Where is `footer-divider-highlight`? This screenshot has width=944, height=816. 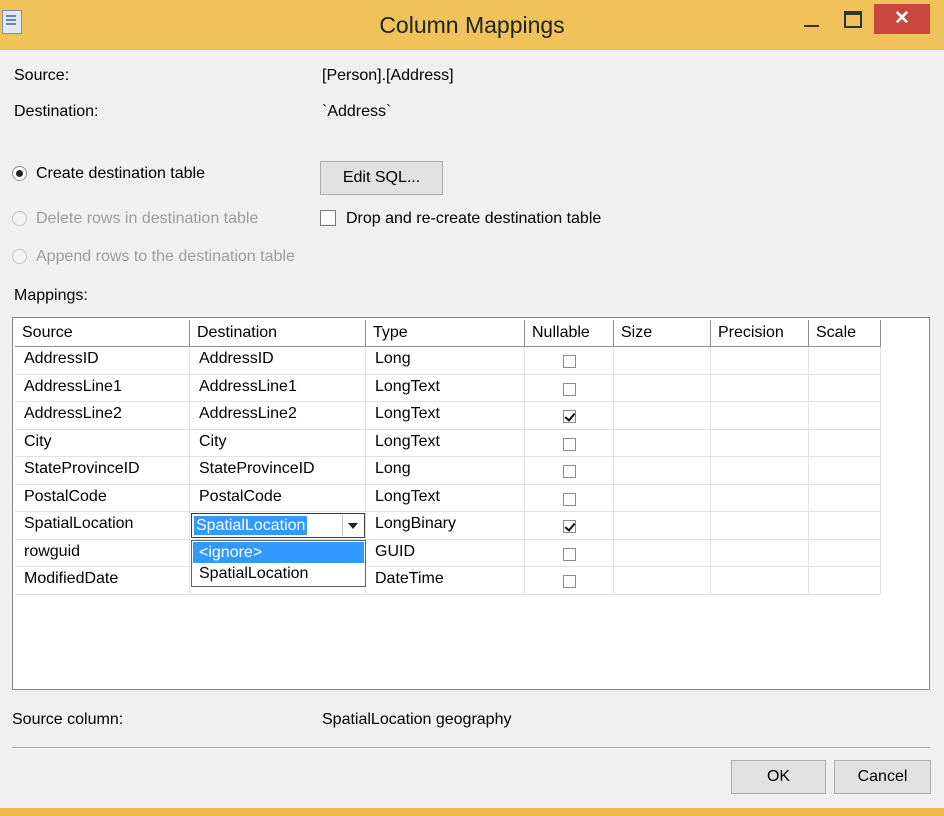
footer-divider-highlight is located at coordinates (471, 748).